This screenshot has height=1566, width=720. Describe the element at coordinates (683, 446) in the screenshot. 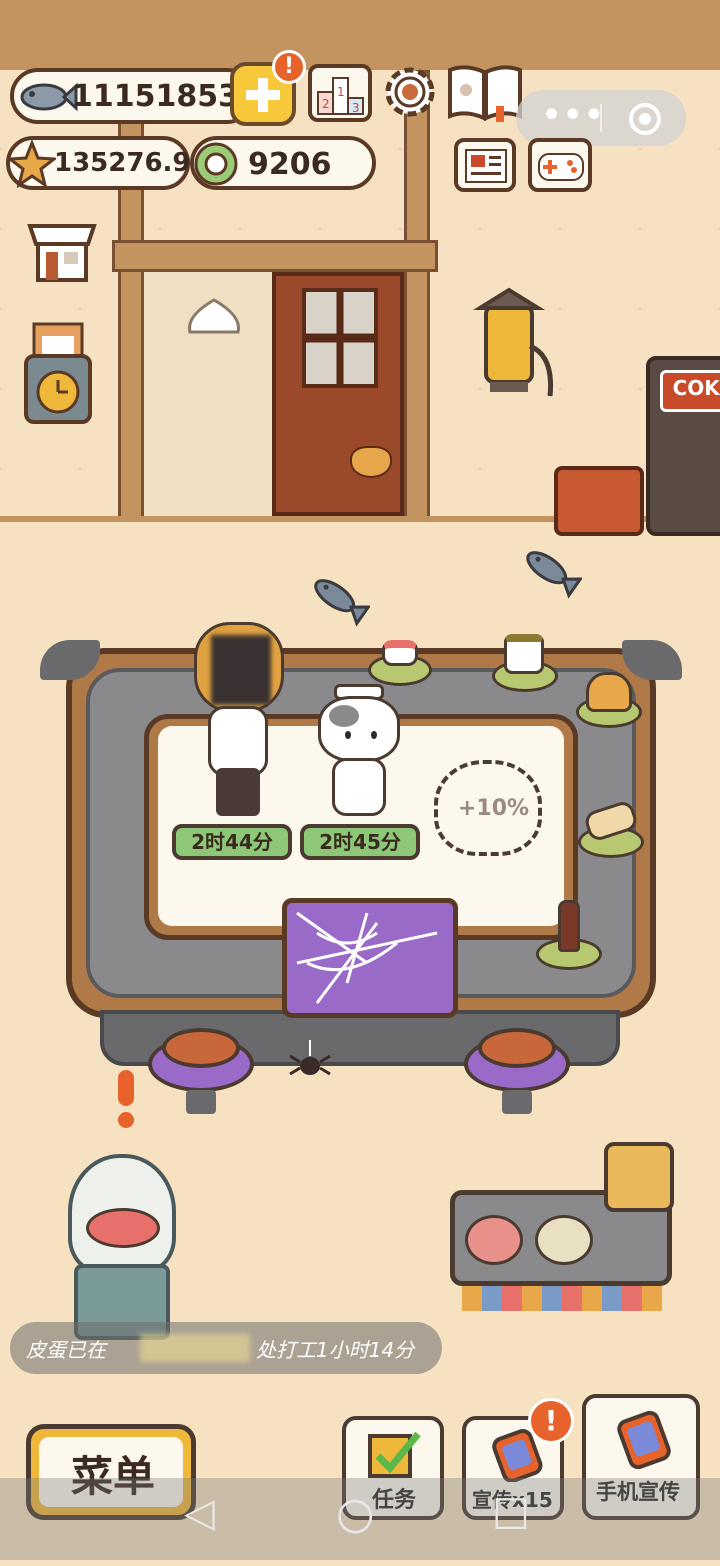

I see `coke-machine: COKE` at that location.